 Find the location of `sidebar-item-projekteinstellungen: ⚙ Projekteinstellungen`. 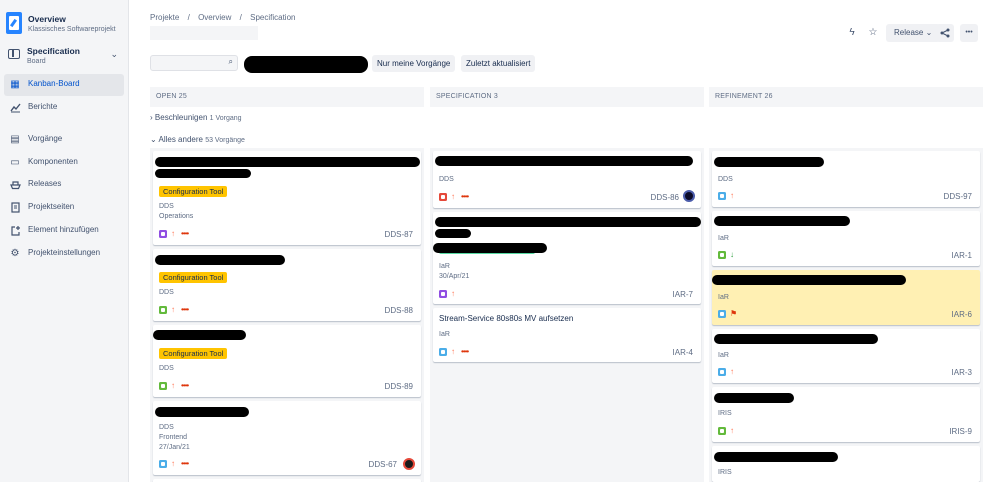

sidebar-item-projekteinstellungen: ⚙ Projekteinstellungen is located at coordinates (64, 254).